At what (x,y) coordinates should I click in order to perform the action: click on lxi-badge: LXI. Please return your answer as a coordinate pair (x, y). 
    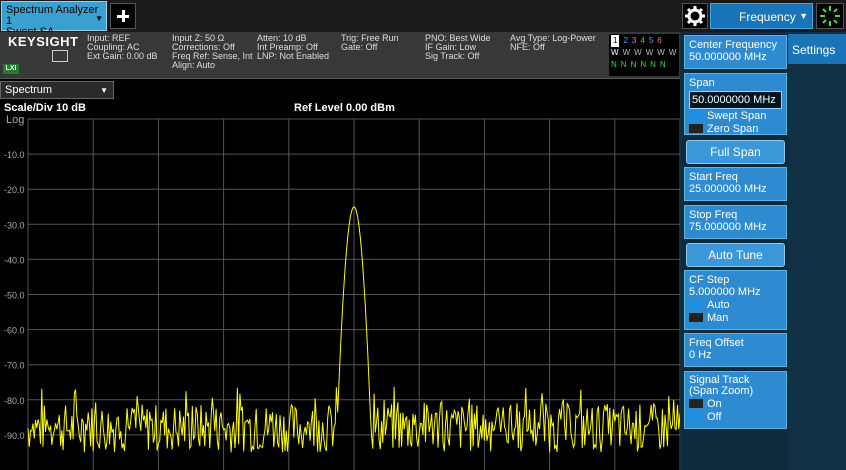
    Looking at the image, I should click on (11, 69).